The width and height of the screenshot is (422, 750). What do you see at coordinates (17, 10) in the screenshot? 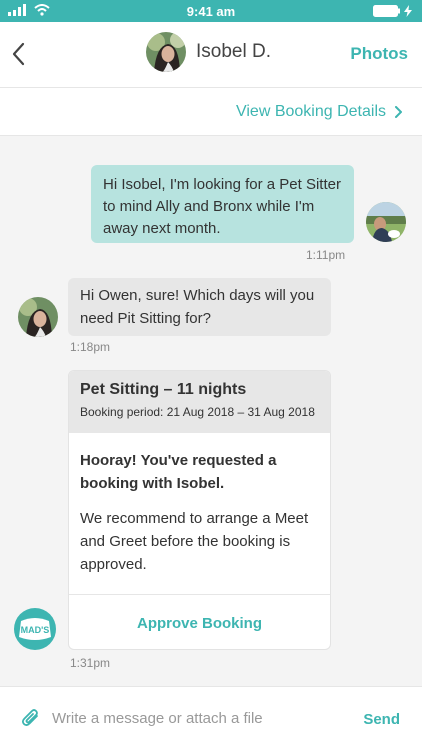
I see `signal-icon` at bounding box center [17, 10].